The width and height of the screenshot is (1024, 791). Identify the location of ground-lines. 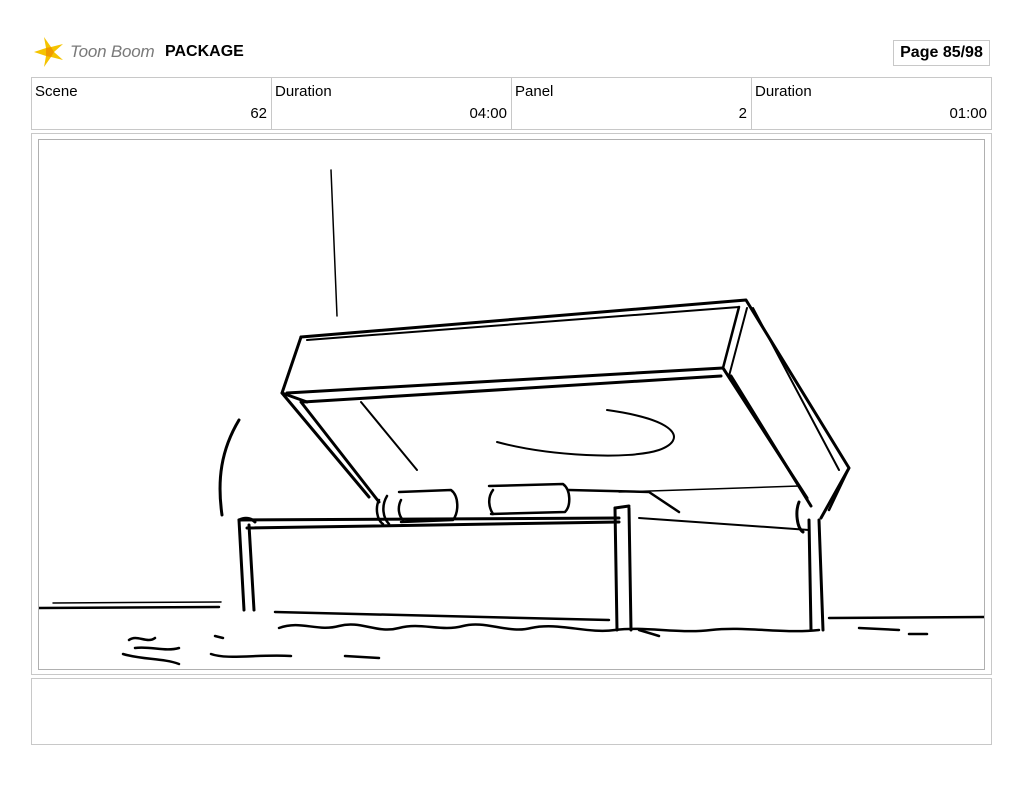
(511, 633).